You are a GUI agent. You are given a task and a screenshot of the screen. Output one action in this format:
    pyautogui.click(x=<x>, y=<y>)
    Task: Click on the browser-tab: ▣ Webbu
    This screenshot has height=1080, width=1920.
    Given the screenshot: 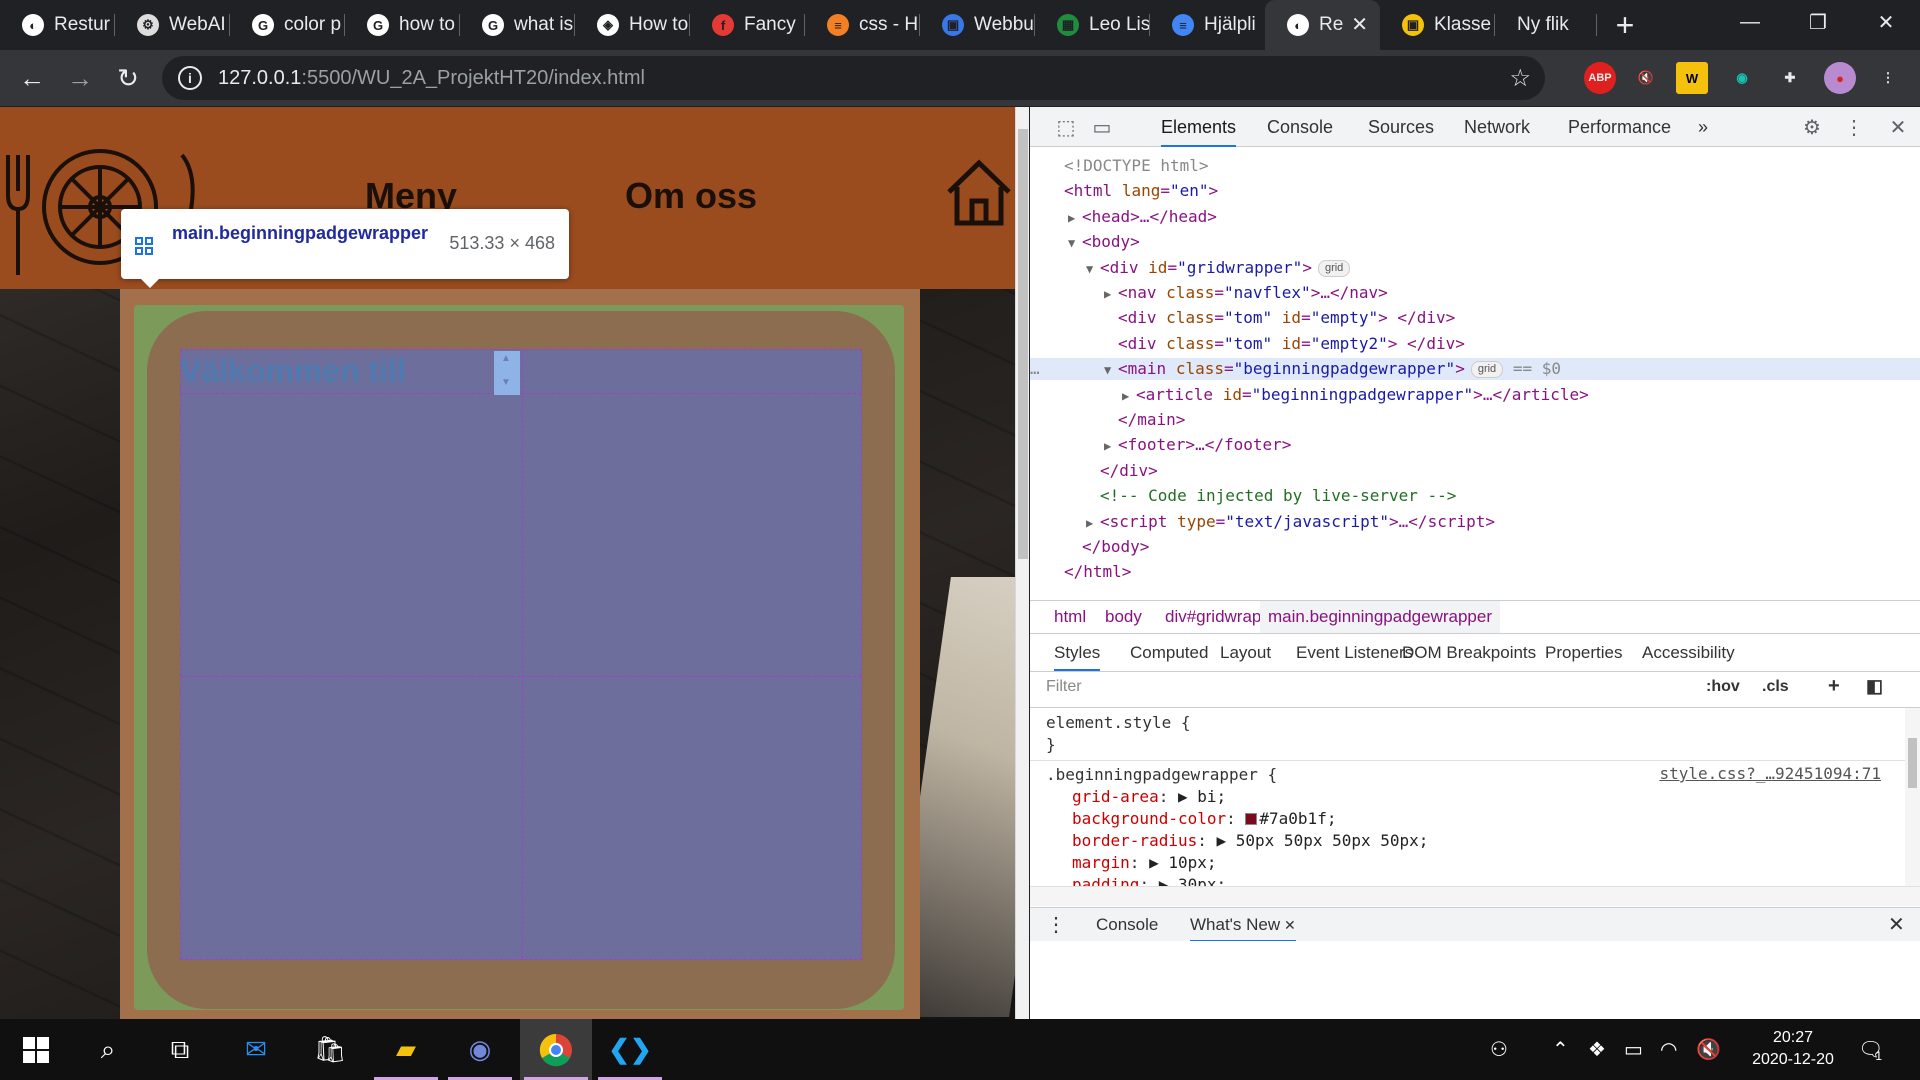 What is the action you would take?
    pyautogui.click(x=977, y=25)
    